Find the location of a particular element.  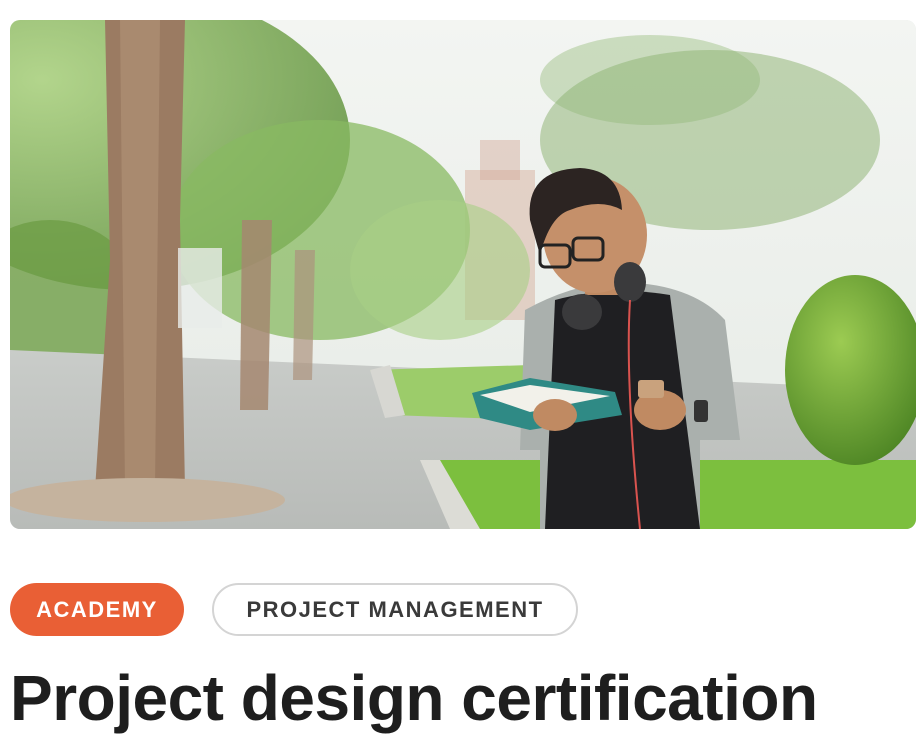

tag-row: ACADEMY PROJECT MANAGEMENT is located at coordinates (294, 609).